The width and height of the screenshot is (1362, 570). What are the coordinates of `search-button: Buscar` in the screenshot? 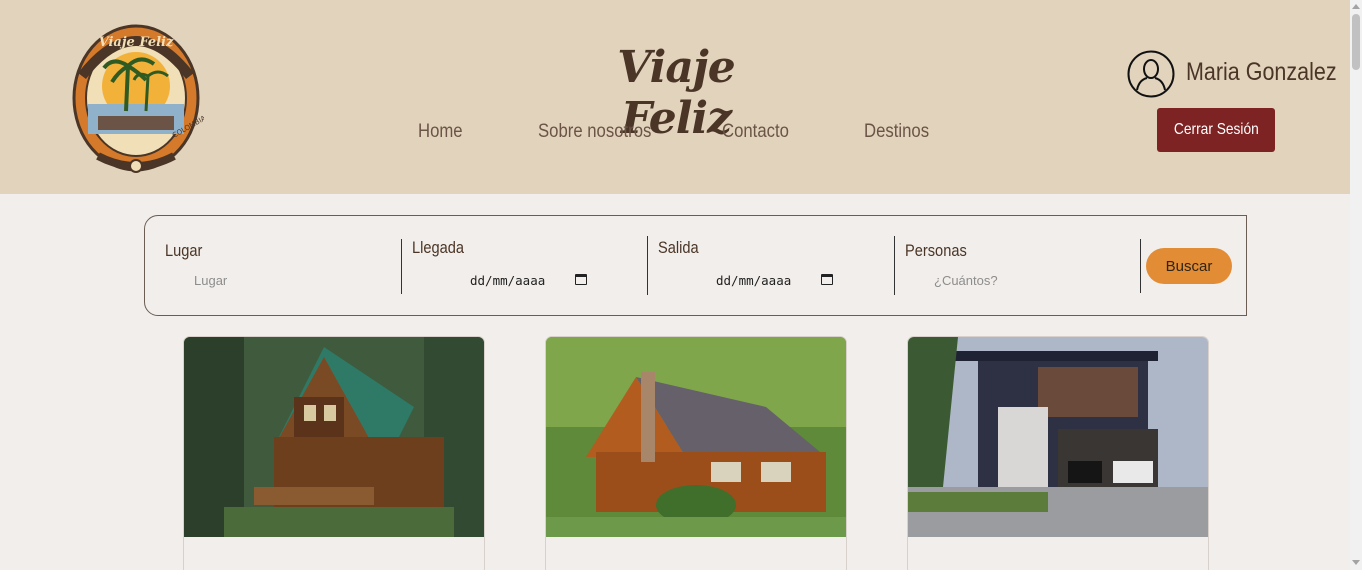 It's located at (1189, 266).